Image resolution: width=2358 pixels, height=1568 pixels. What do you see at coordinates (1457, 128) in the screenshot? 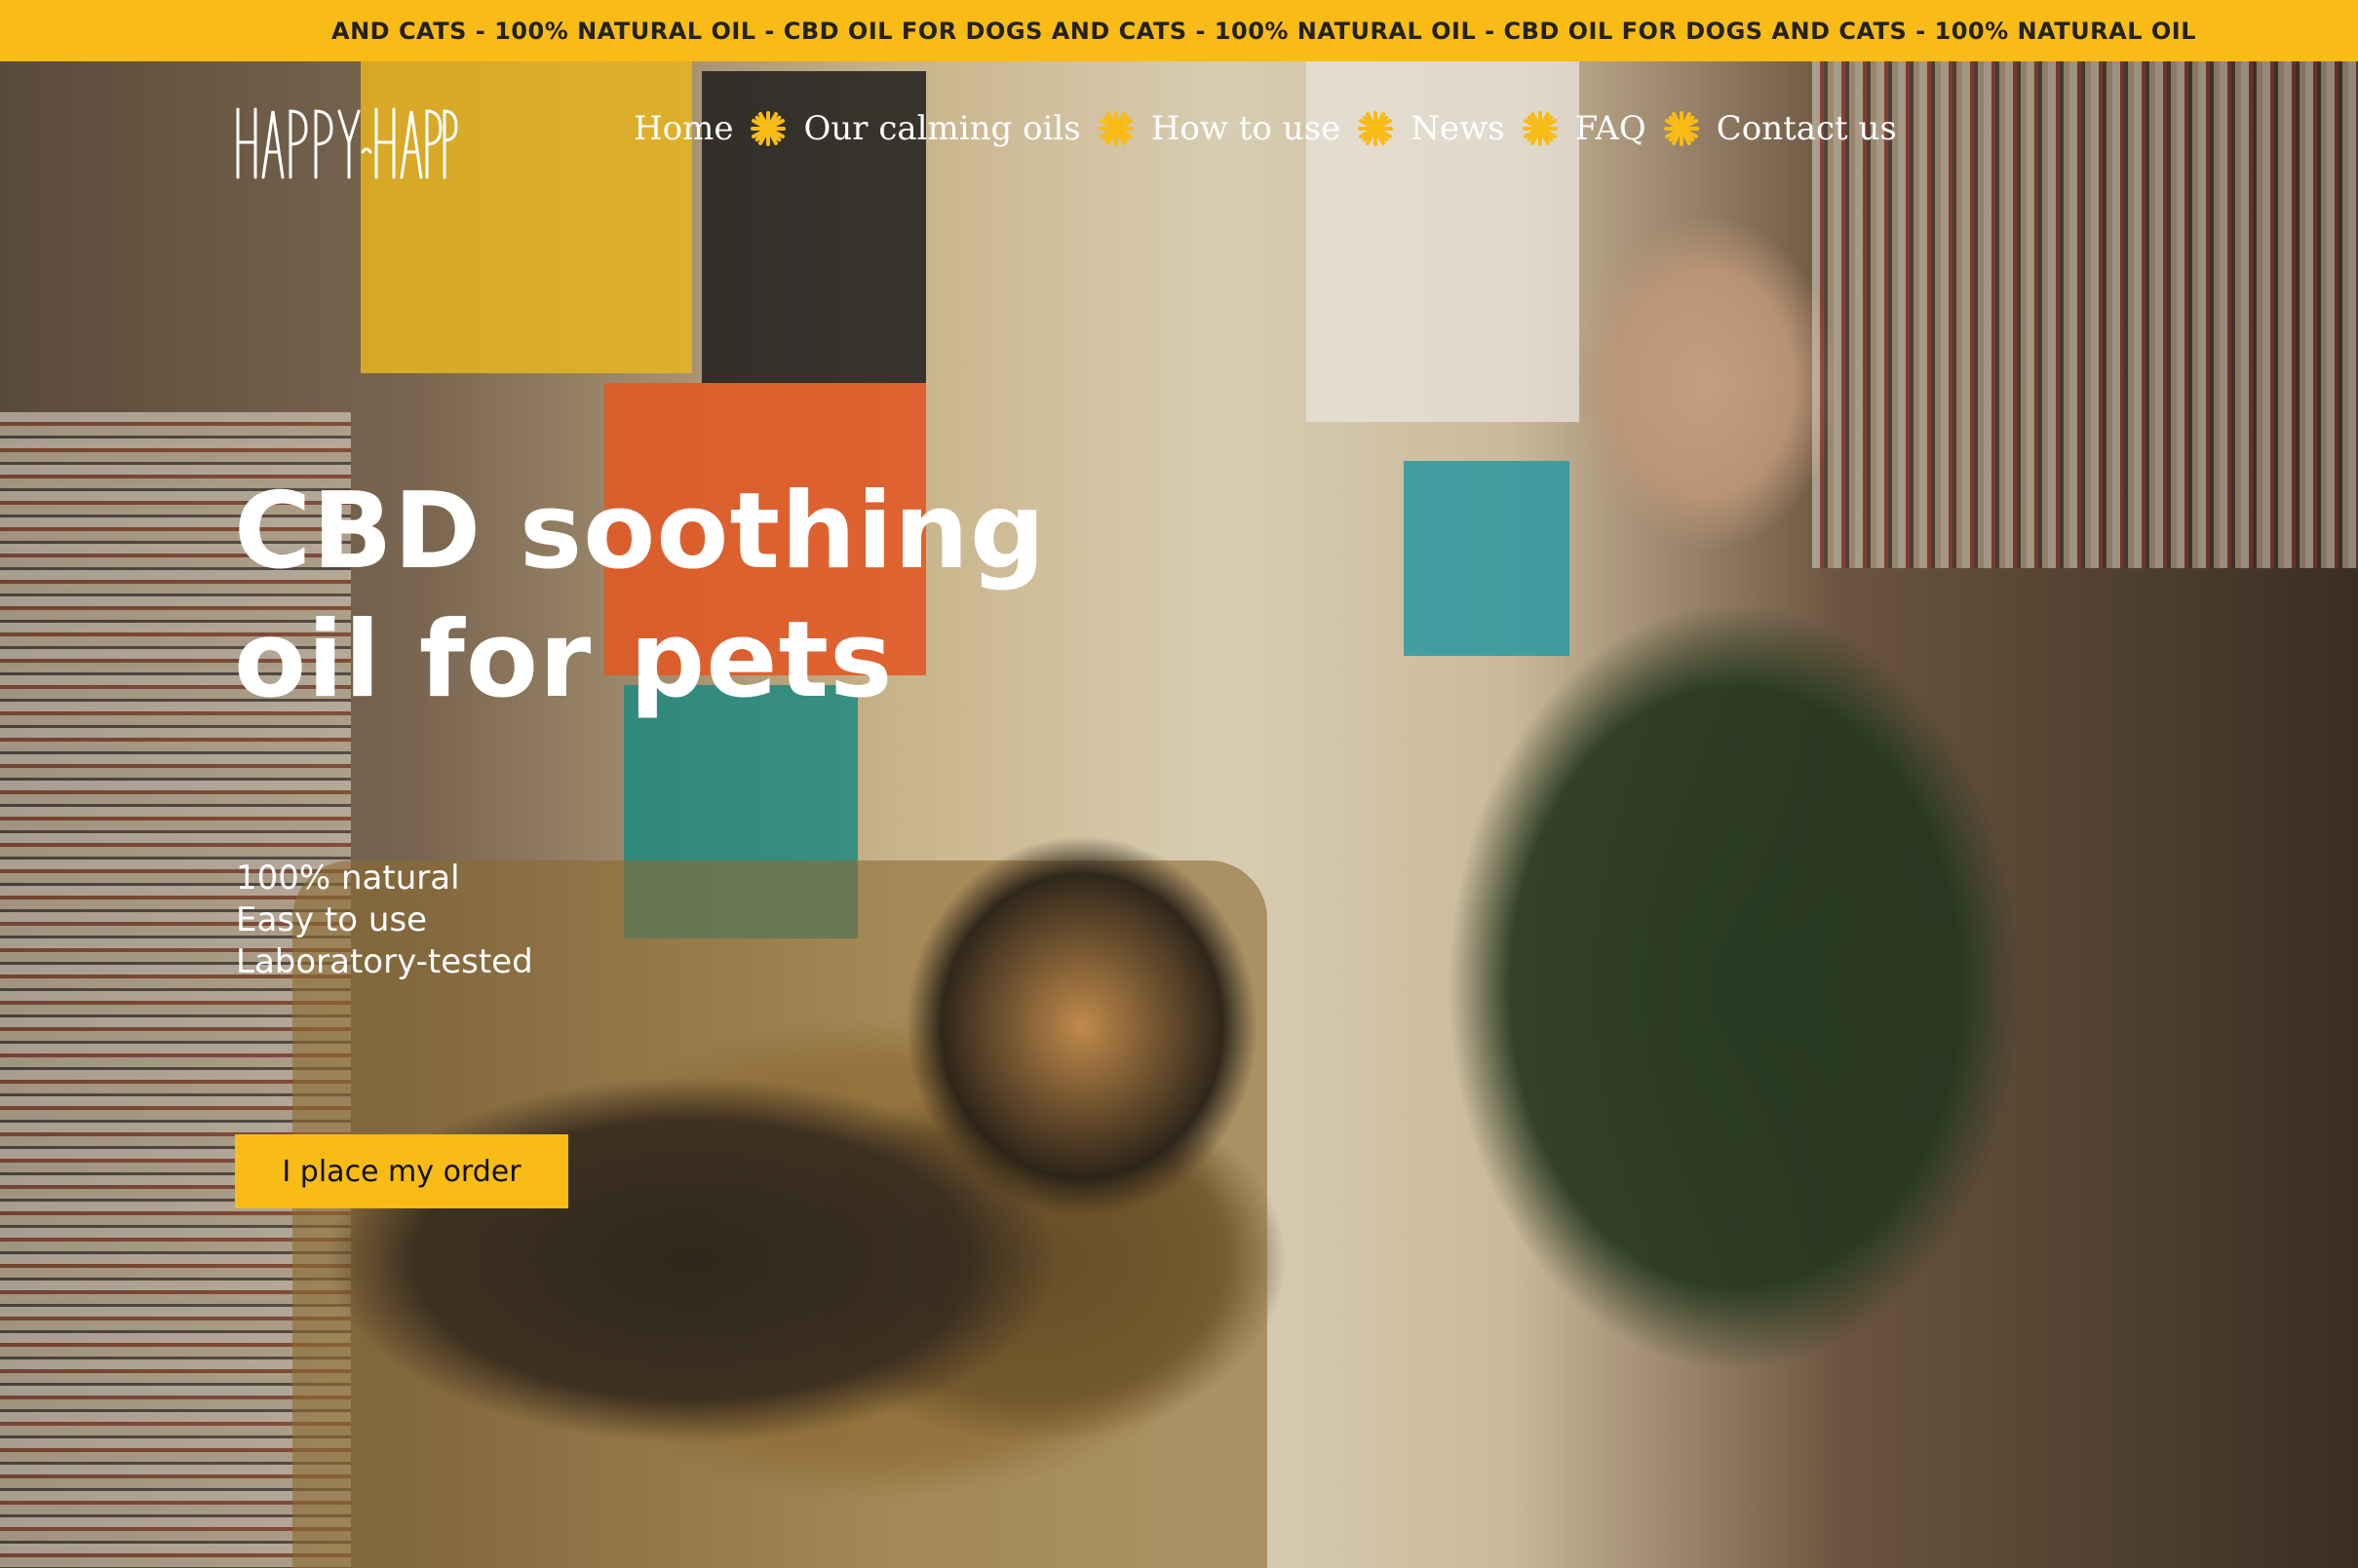
I see `nav-news: News` at bounding box center [1457, 128].